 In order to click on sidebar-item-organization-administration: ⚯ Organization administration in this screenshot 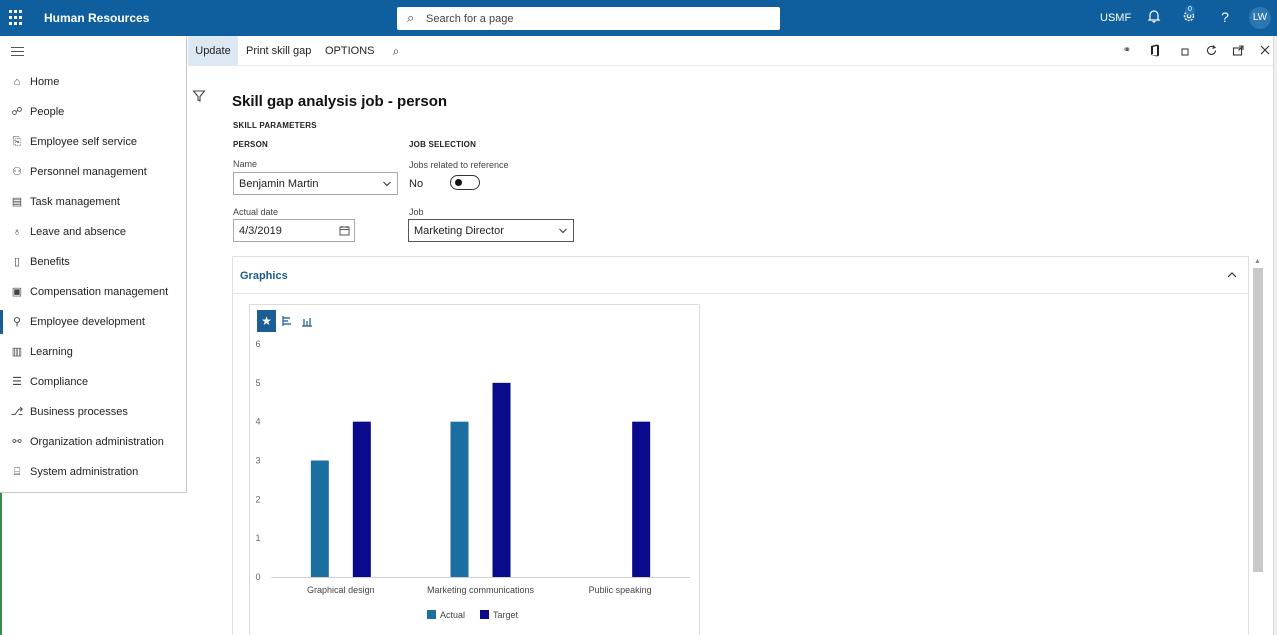, I will do `click(93, 442)`.